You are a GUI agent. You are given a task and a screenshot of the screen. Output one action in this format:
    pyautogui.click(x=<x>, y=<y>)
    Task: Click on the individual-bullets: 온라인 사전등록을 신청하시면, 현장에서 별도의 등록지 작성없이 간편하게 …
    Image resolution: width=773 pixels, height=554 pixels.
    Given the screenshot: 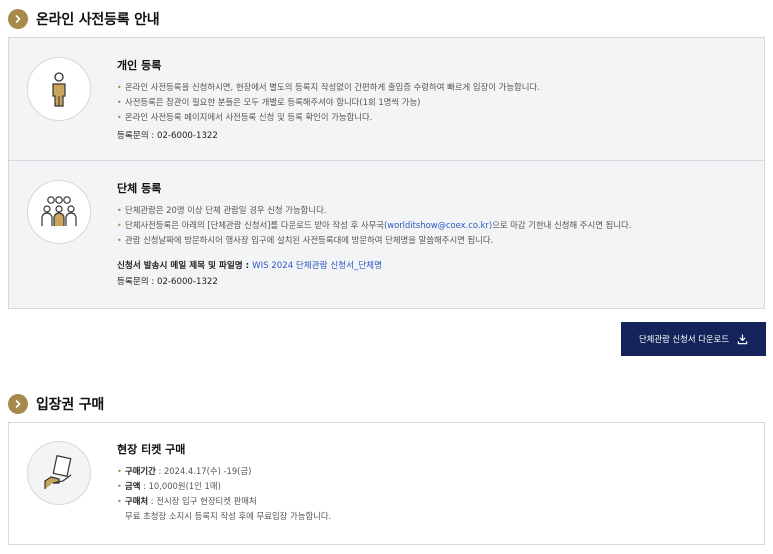 What is the action you would take?
    pyautogui.click(x=328, y=102)
    